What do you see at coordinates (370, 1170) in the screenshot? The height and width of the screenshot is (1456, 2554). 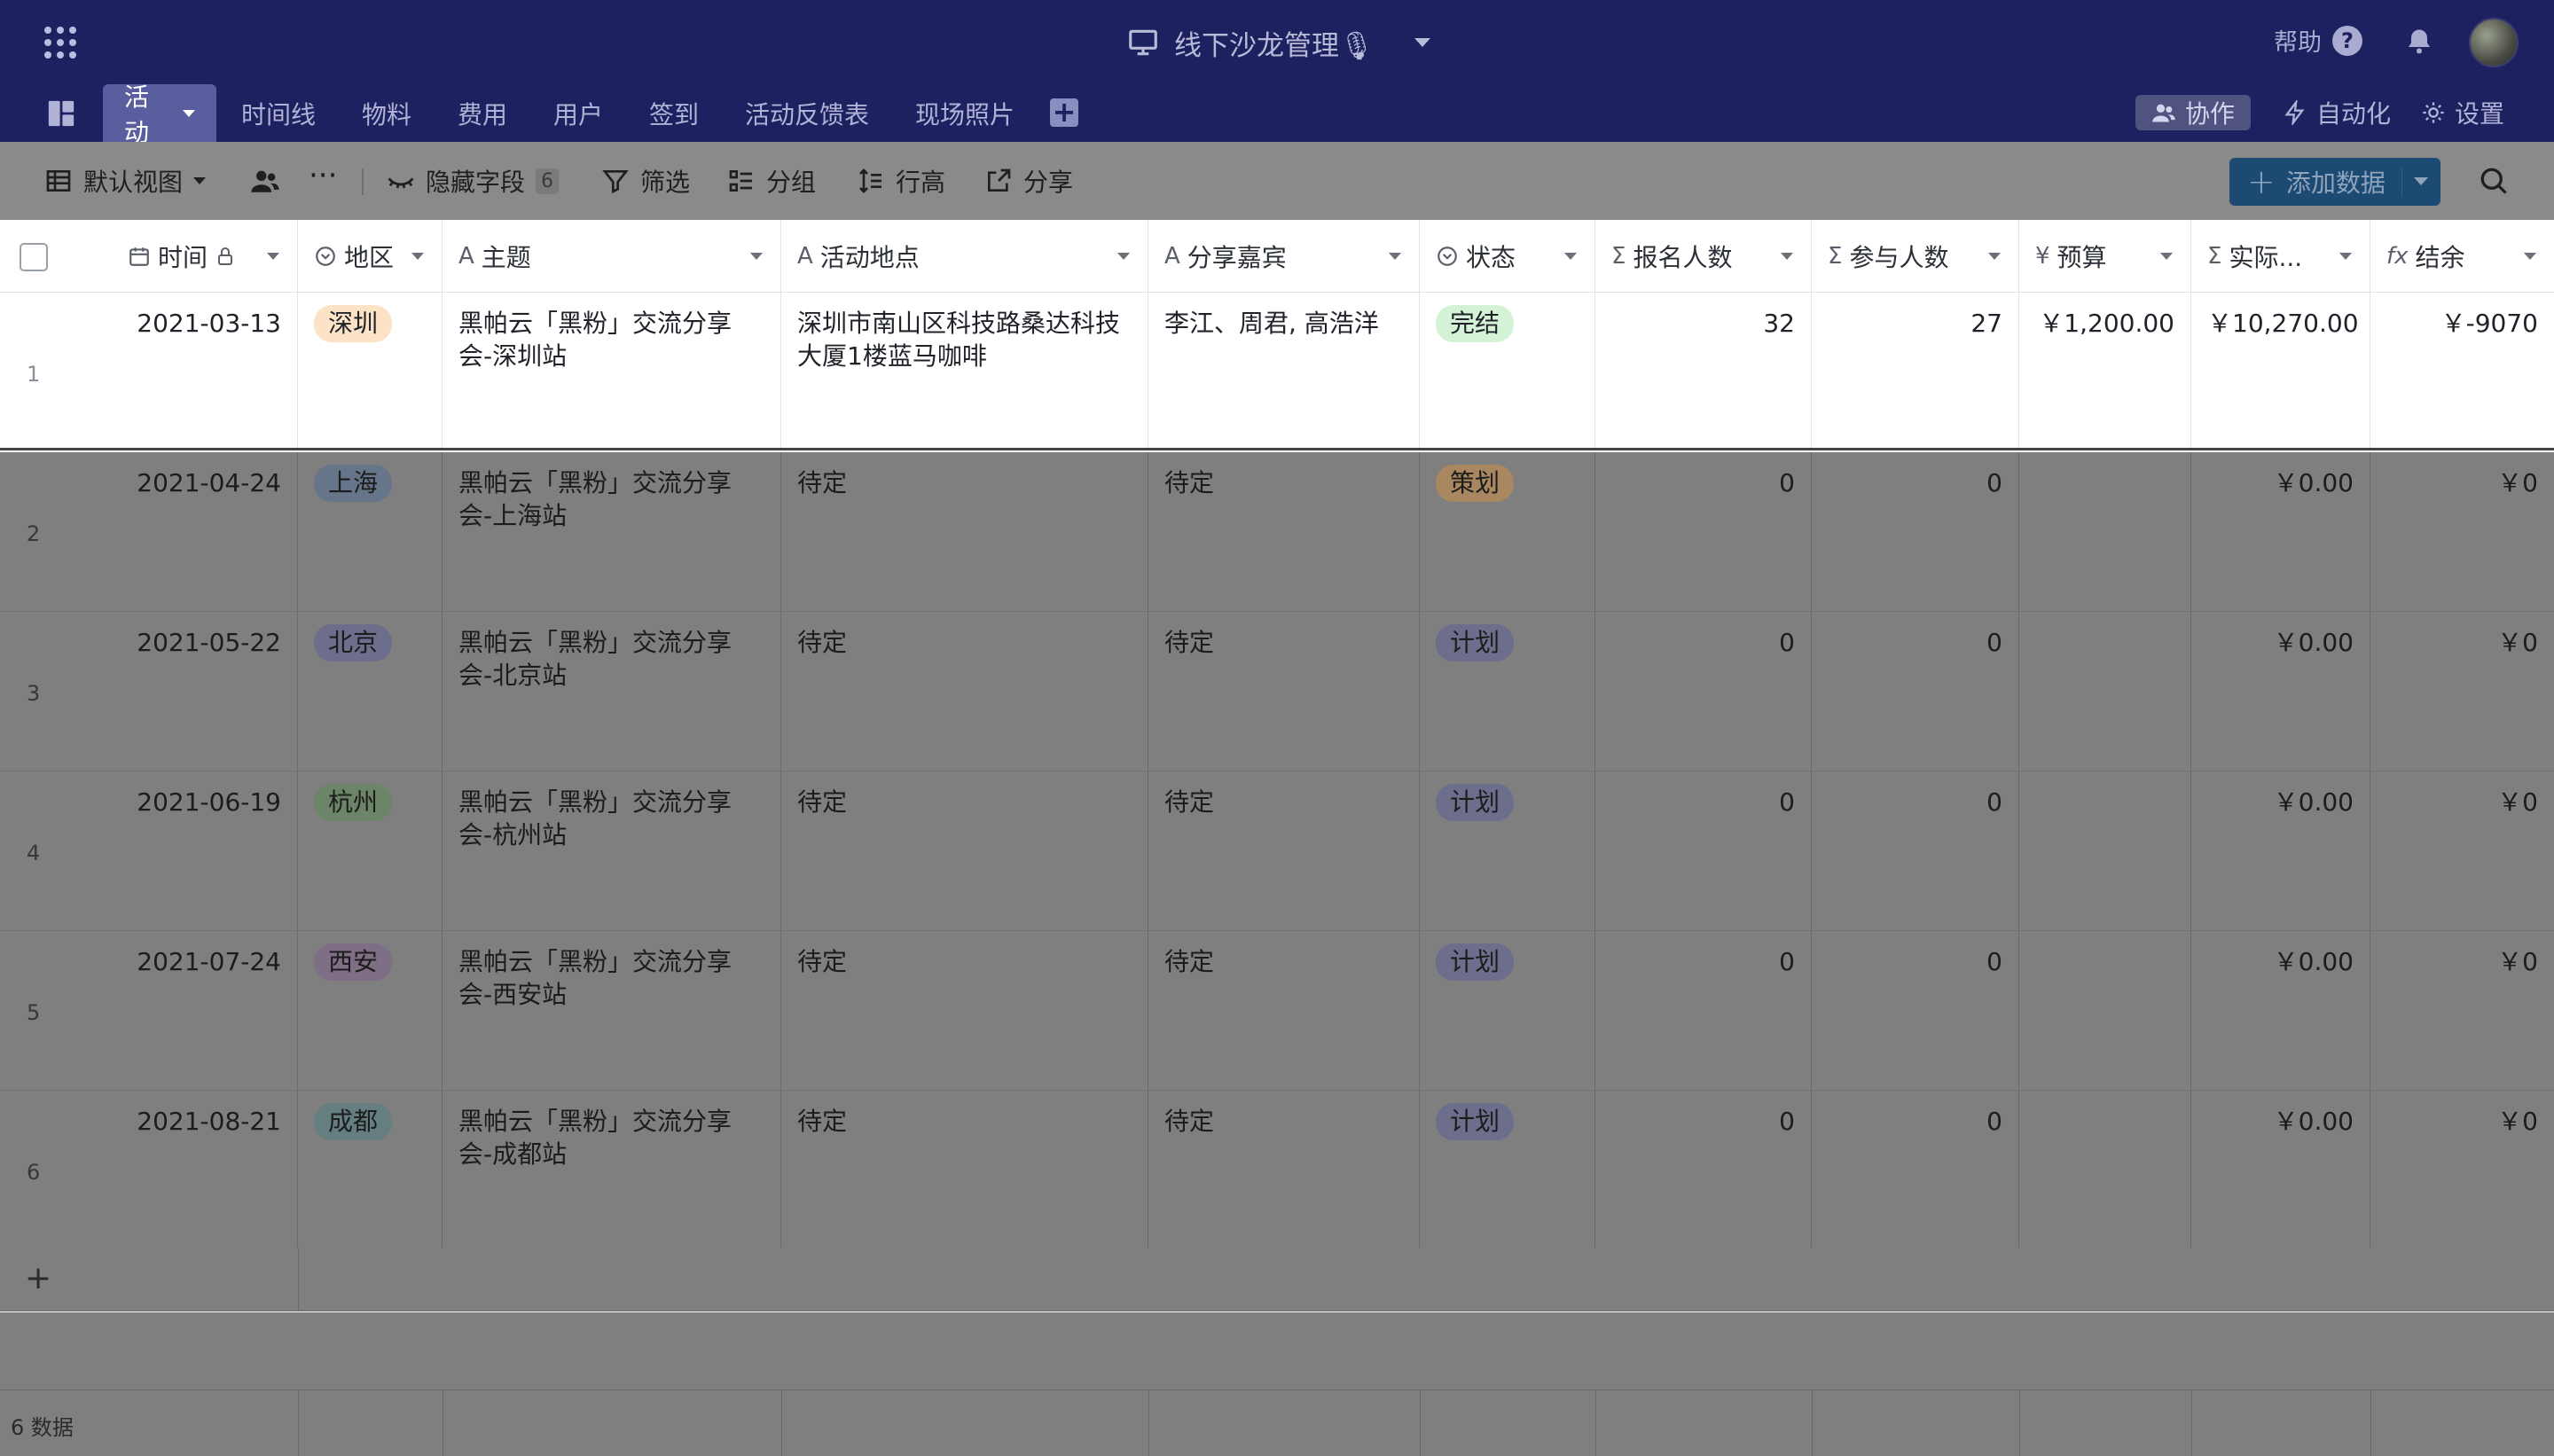 I see `cell-region: 成都` at bounding box center [370, 1170].